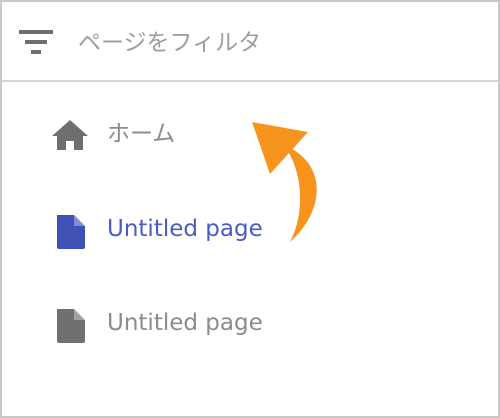  Describe the element at coordinates (36, 44) in the screenshot. I see `filter-icon` at that location.